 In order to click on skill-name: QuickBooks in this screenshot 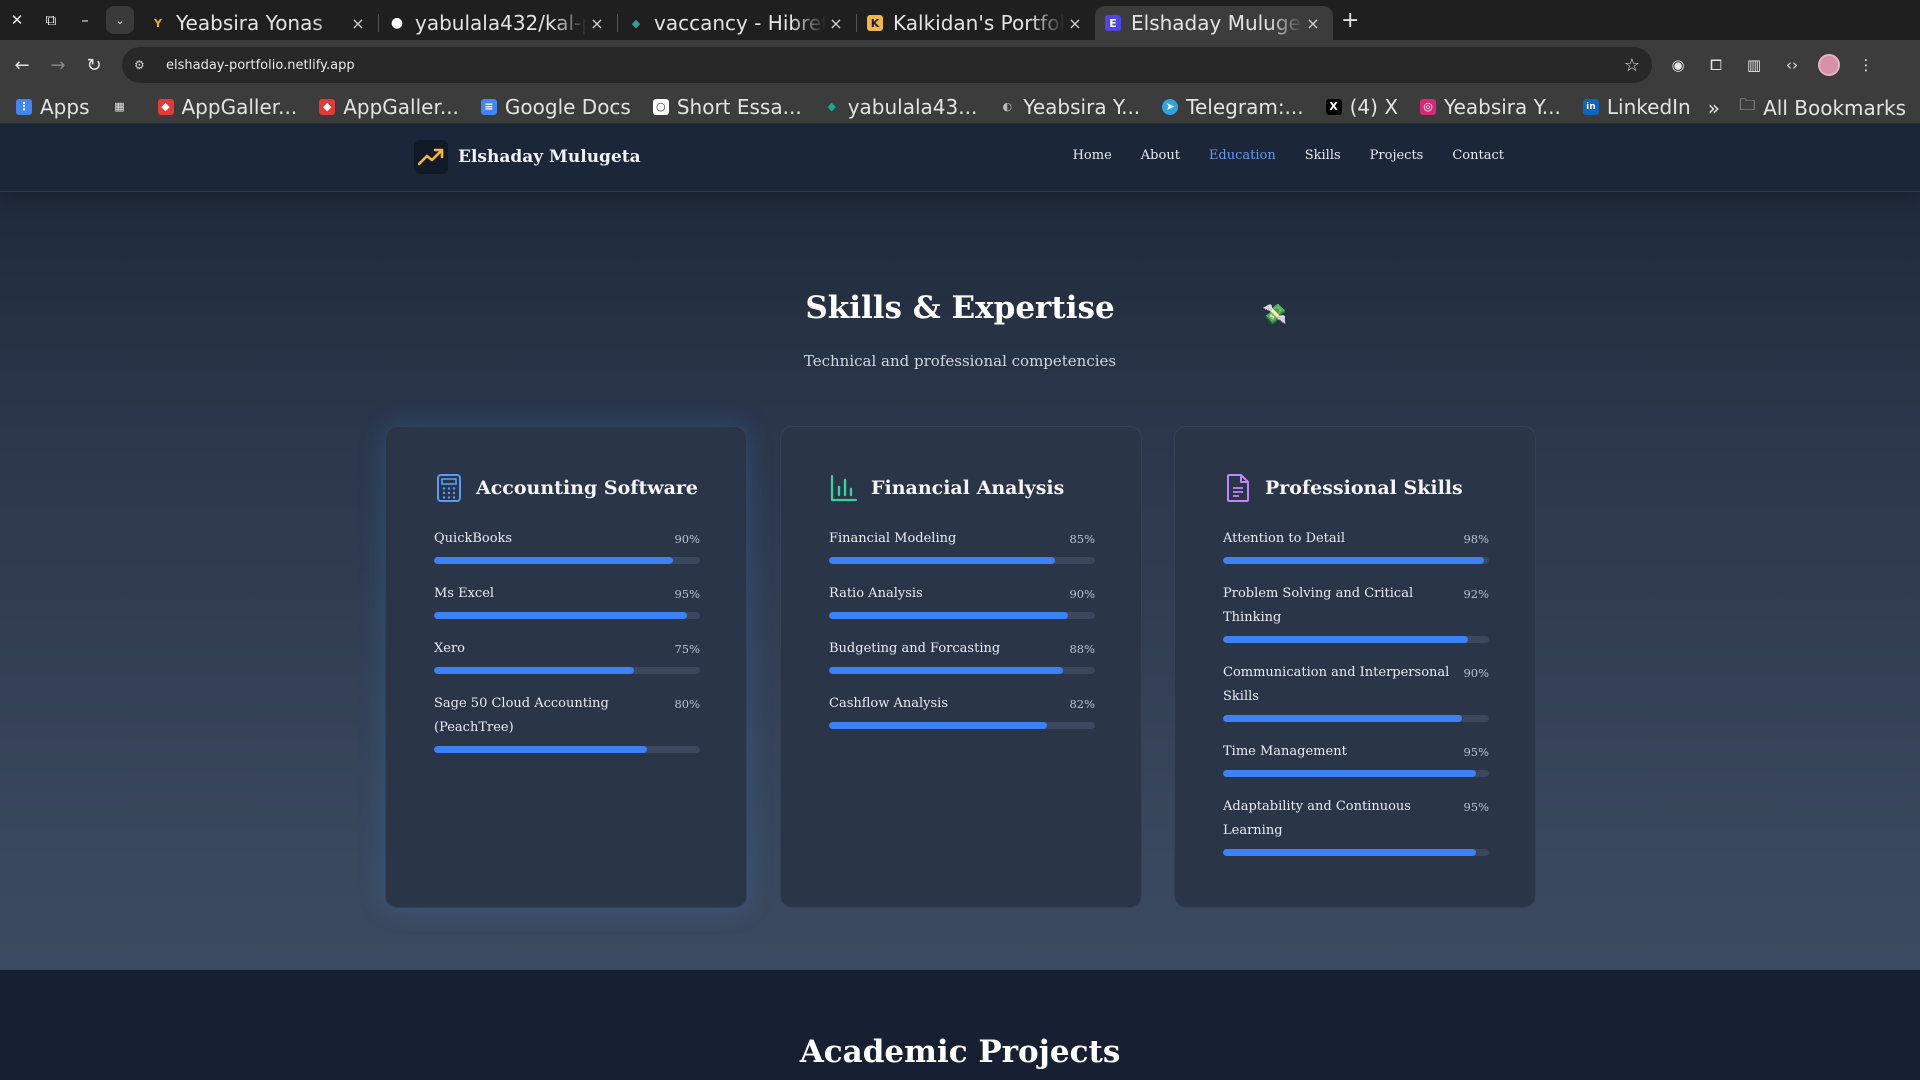, I will do `click(473, 538)`.